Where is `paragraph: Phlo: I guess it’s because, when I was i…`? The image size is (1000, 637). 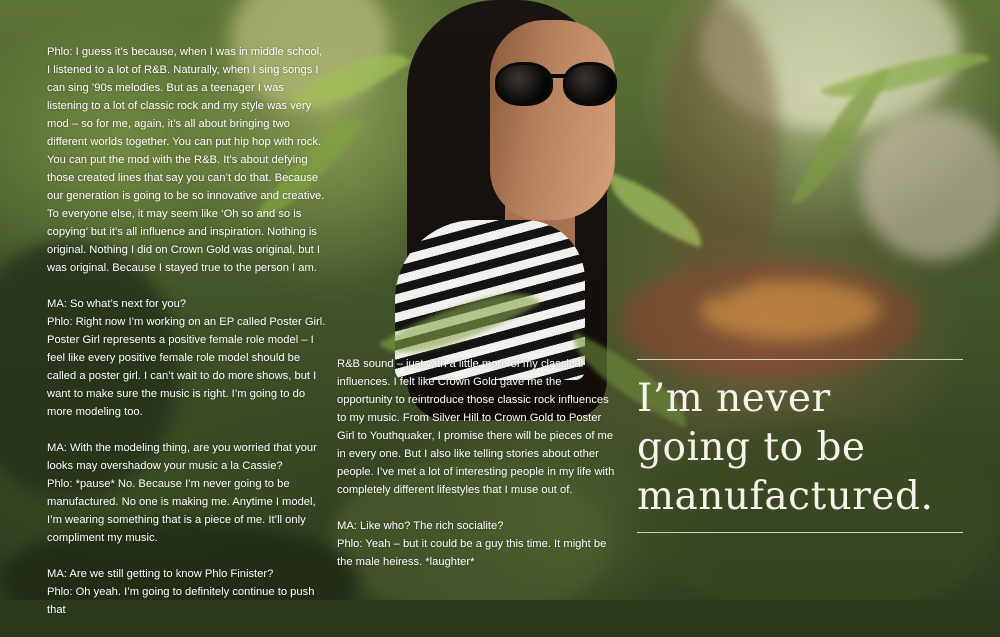
paragraph: Phlo: I guess it’s because, when I was i… is located at coordinates (186, 160).